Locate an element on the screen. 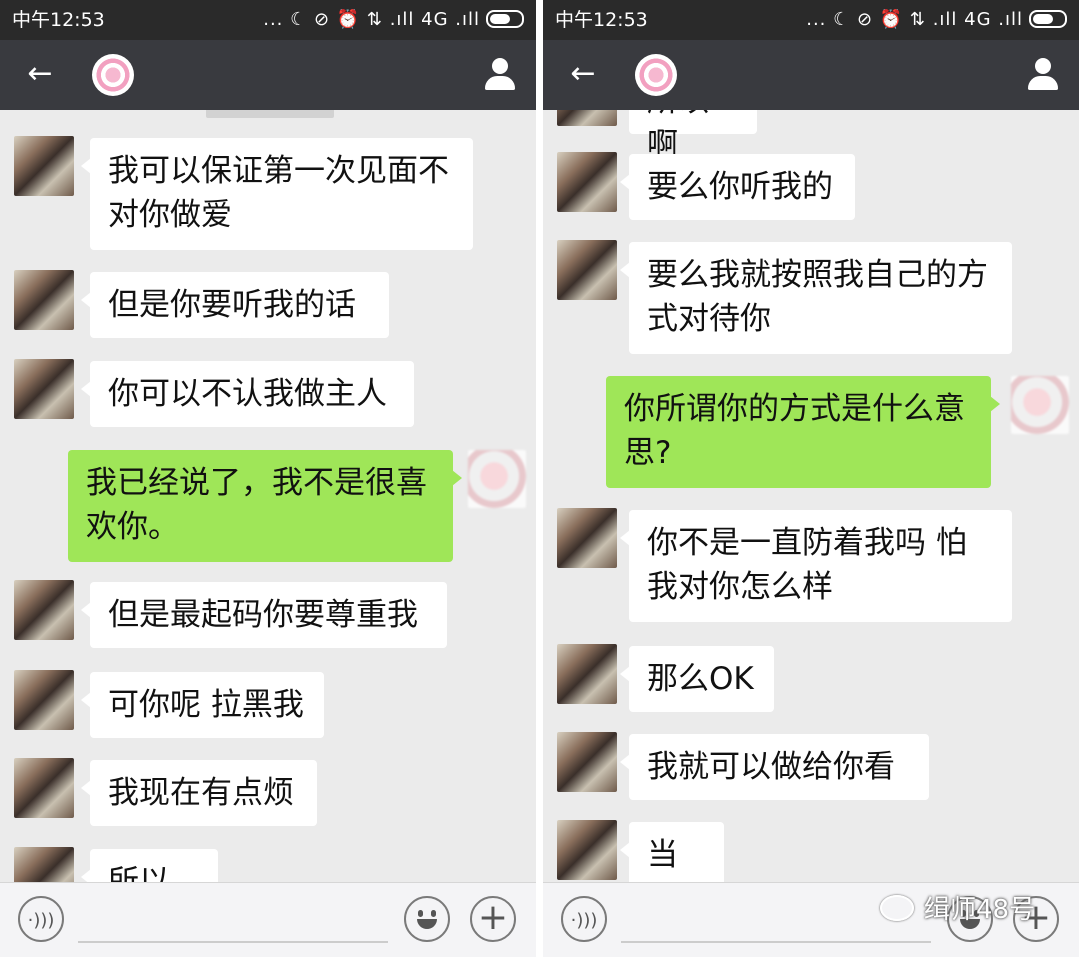 The image size is (1080, 957). message-bubble: 我就可以做给你看 is located at coordinates (774, 767).